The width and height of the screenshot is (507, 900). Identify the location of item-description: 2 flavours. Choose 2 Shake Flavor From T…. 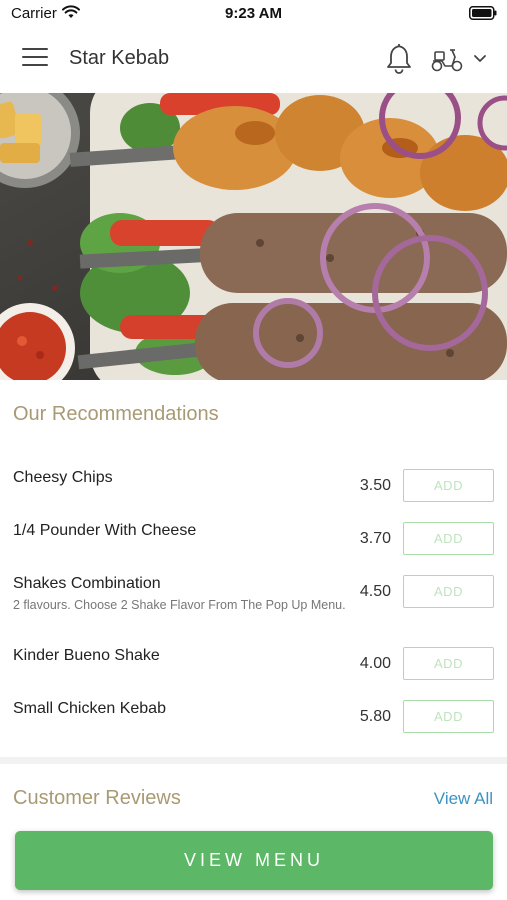
(179, 605).